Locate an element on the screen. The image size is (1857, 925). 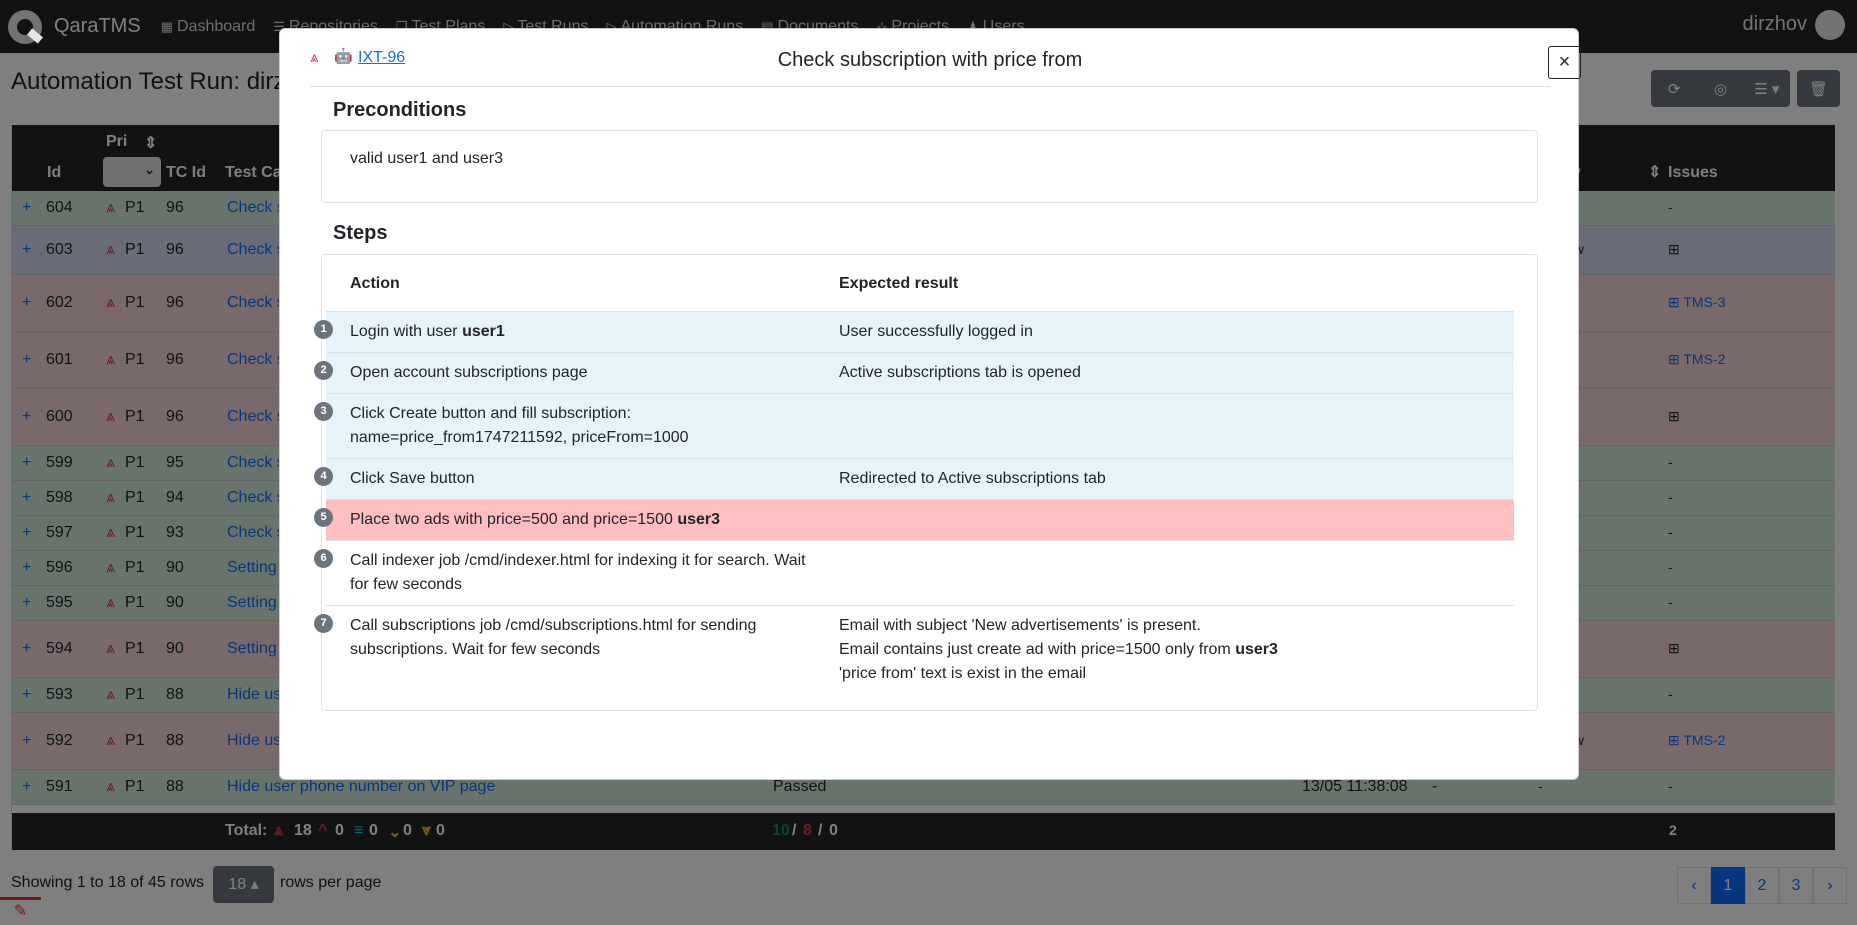
preconditions-text: valid user1 and user3 is located at coordinates (426, 158).